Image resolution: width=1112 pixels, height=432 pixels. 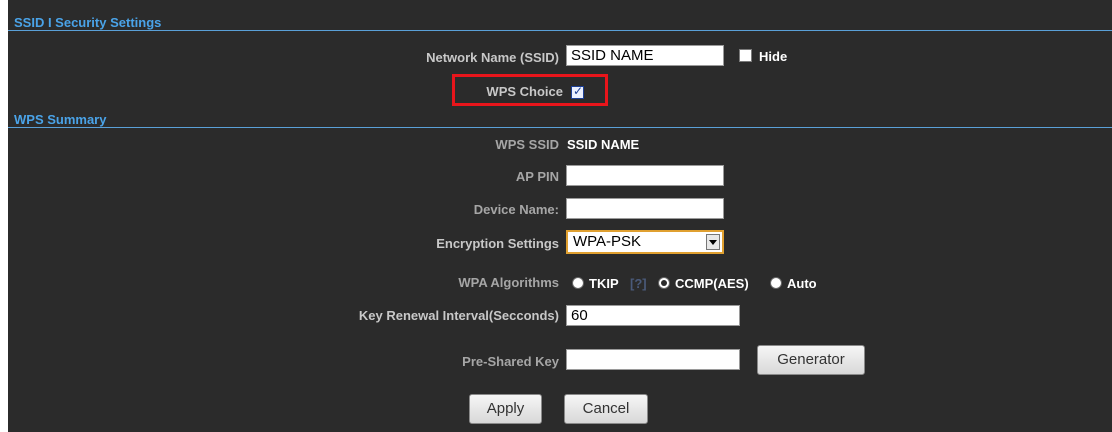 What do you see at coordinates (510, 361) in the screenshot?
I see `psk-label: Pre-Shared Key` at bounding box center [510, 361].